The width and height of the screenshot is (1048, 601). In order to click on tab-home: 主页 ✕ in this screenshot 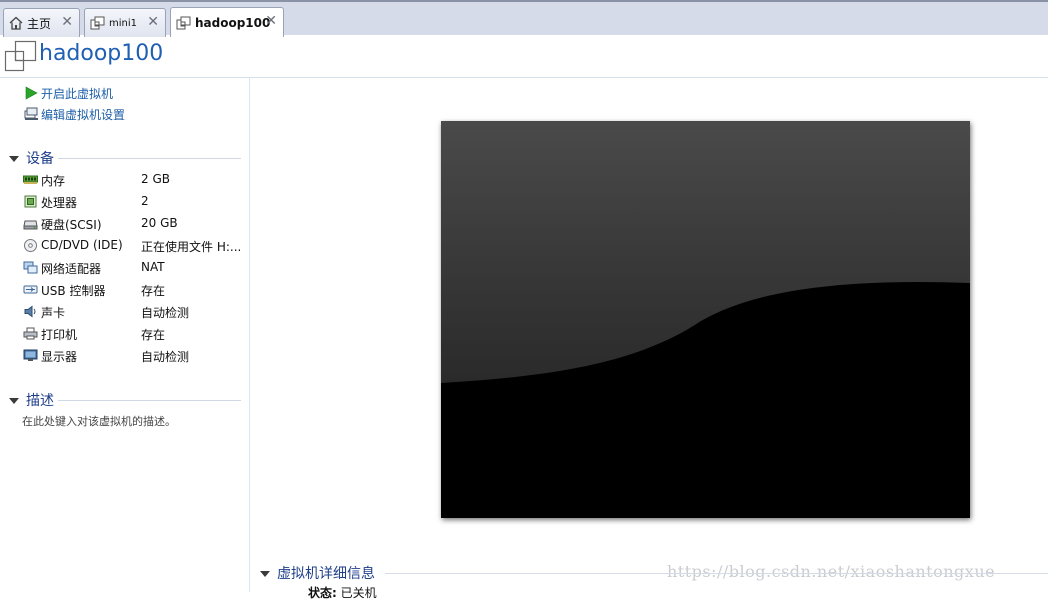, I will do `click(41, 22)`.